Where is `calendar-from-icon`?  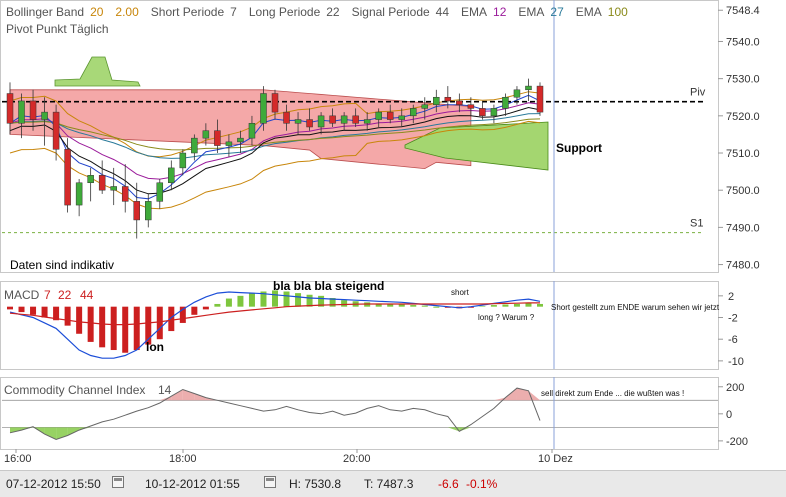 calendar-from-icon is located at coordinates (118, 482).